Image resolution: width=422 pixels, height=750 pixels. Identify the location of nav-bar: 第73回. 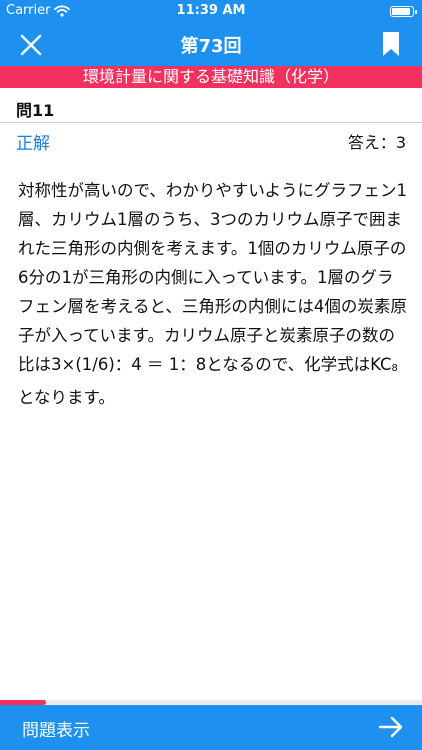
(211, 44).